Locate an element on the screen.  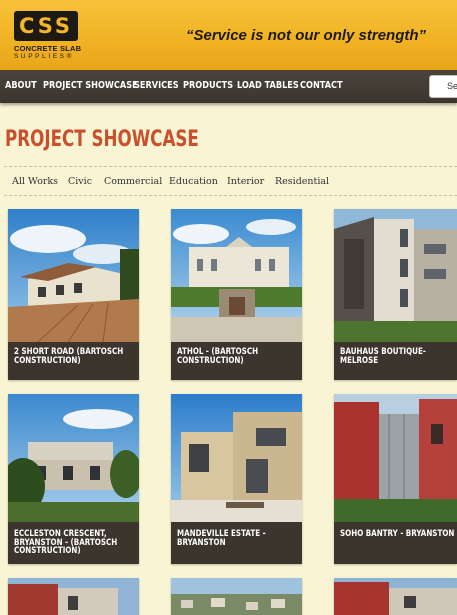
search-input: Se is located at coordinates (443, 86).